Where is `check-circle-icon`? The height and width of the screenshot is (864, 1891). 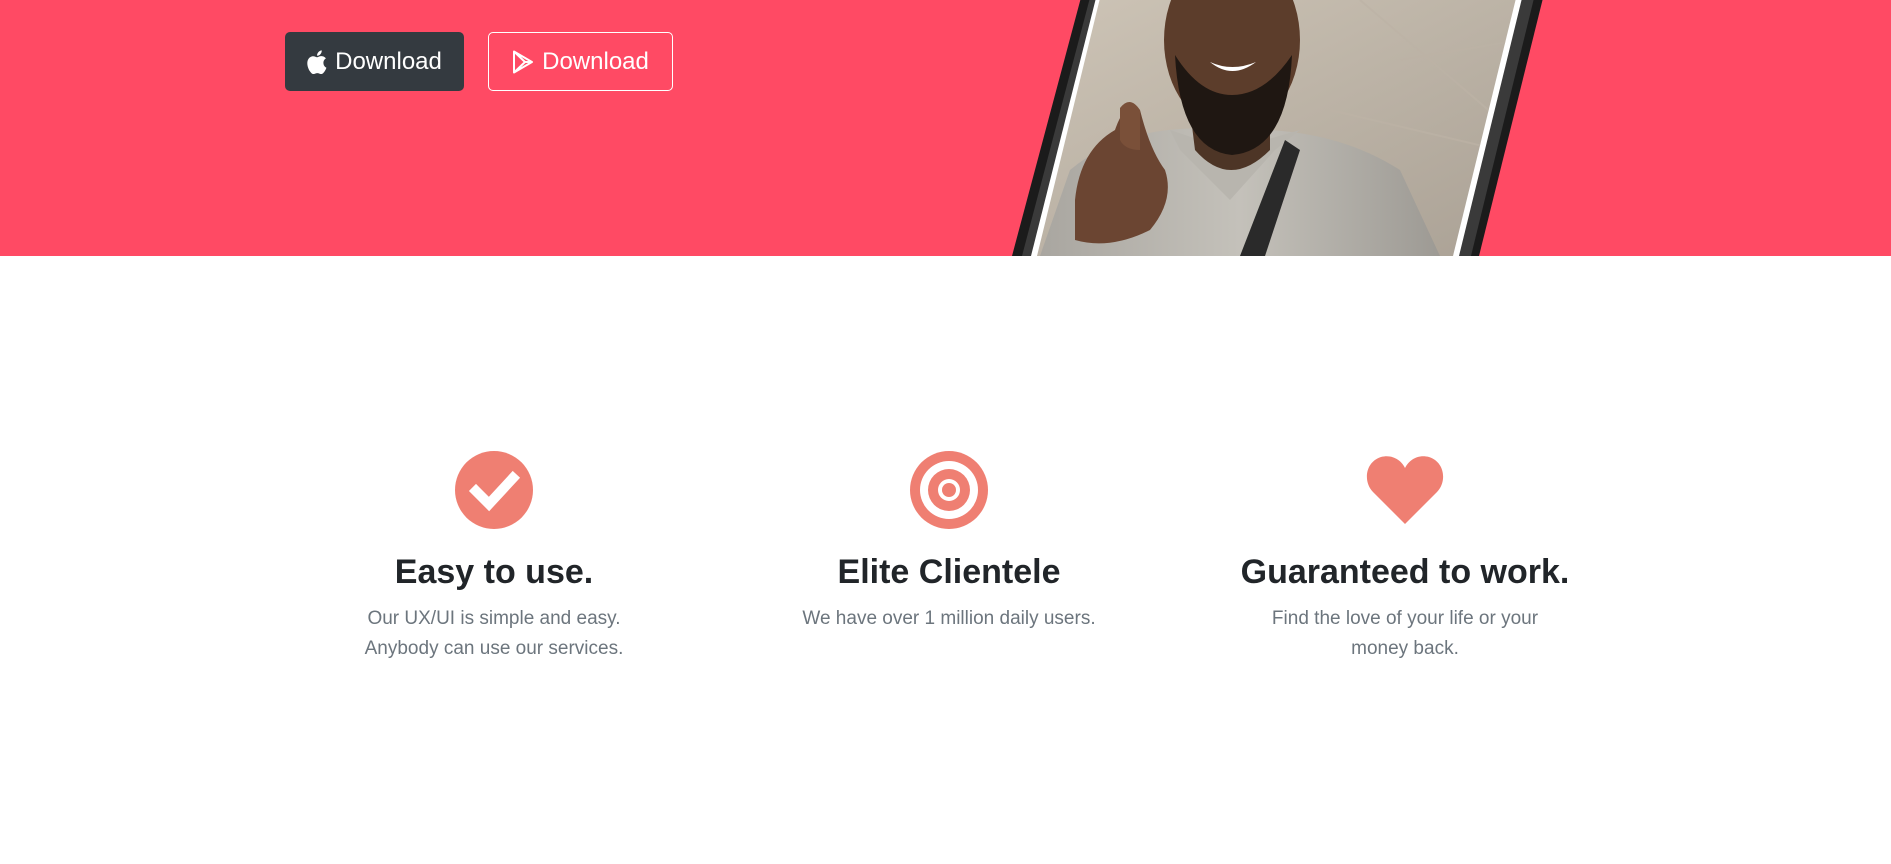
check-circle-icon is located at coordinates (494, 490).